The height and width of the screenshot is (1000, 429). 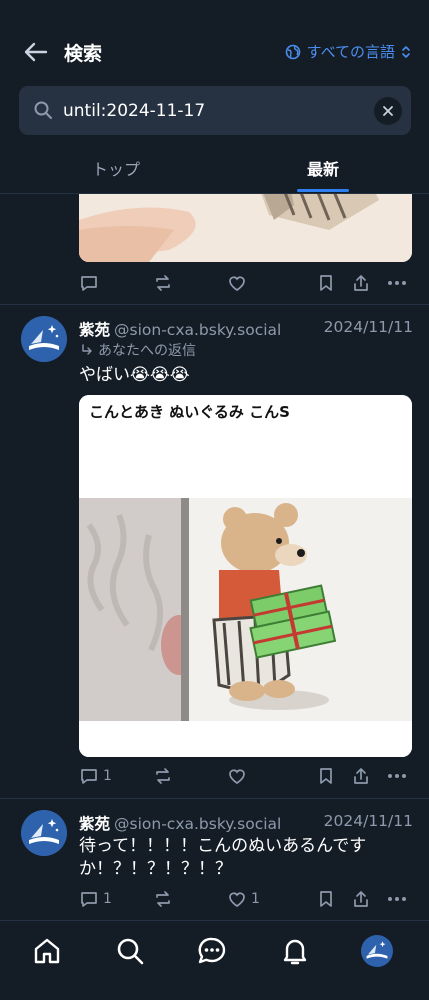 I want to click on search-input, so click(x=213, y=110).